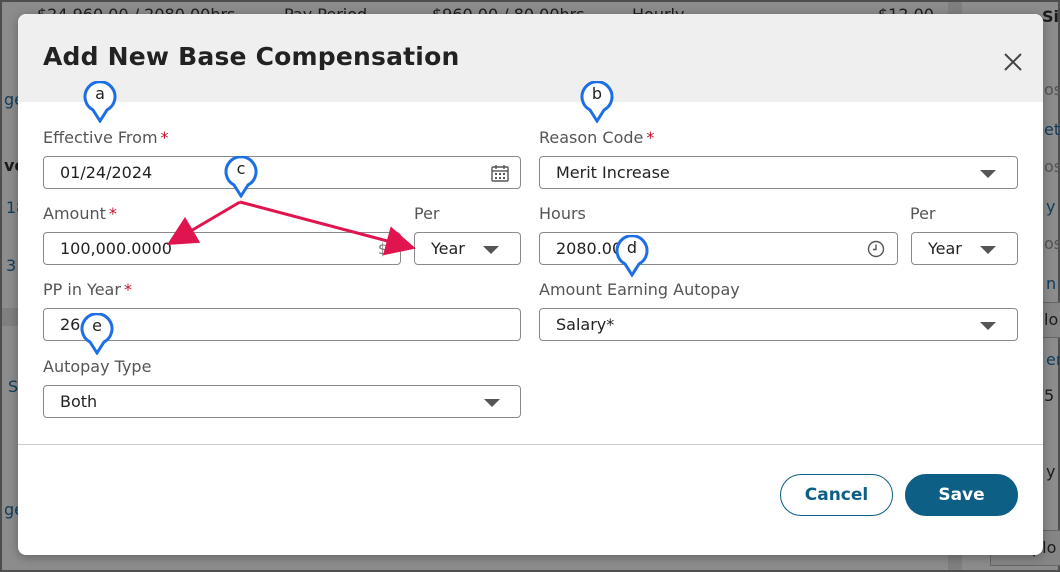  Describe the element at coordinates (241, 168) in the screenshot. I see `annotation-letter: c` at that location.